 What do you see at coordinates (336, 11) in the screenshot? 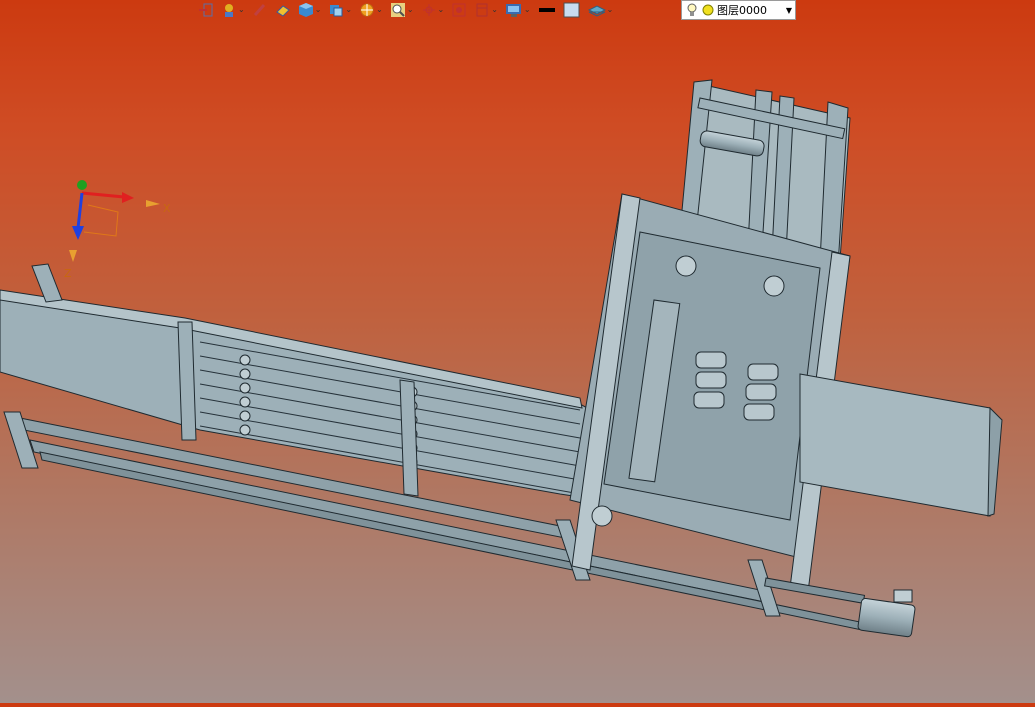
I see `section-view-icon` at bounding box center [336, 11].